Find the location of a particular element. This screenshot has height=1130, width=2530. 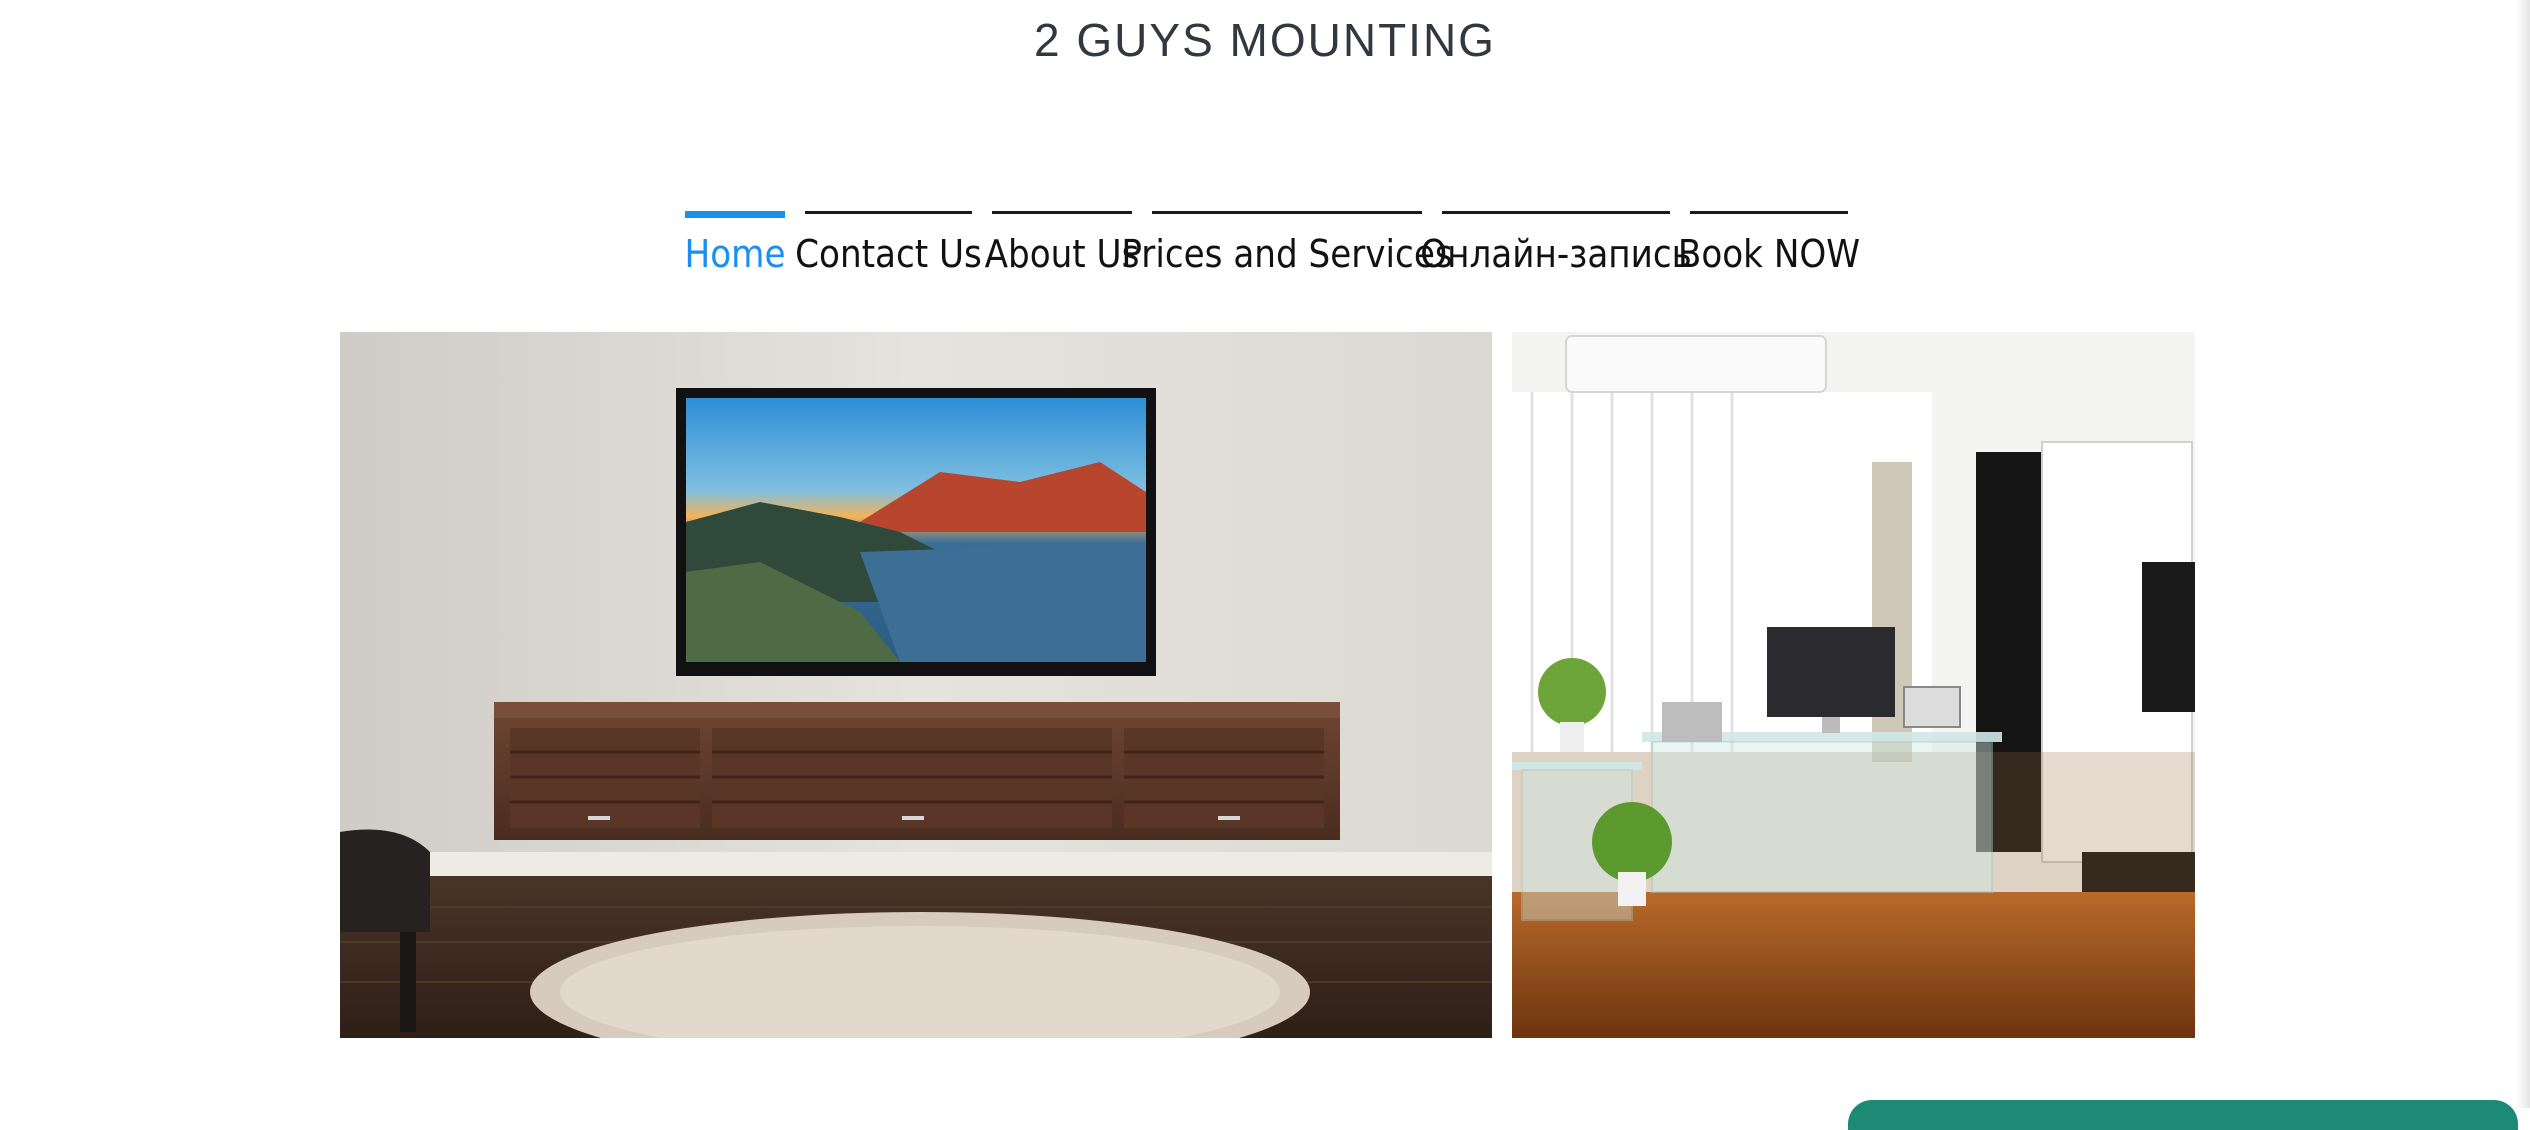

nav-item-label: Contact Us is located at coordinates (888, 254).